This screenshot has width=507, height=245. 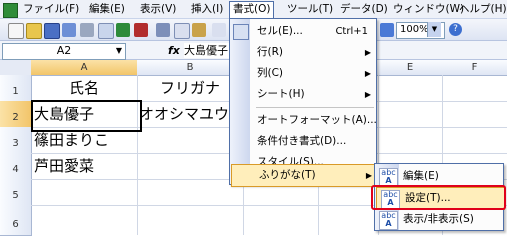 I want to click on open-icon, so click(x=34, y=31).